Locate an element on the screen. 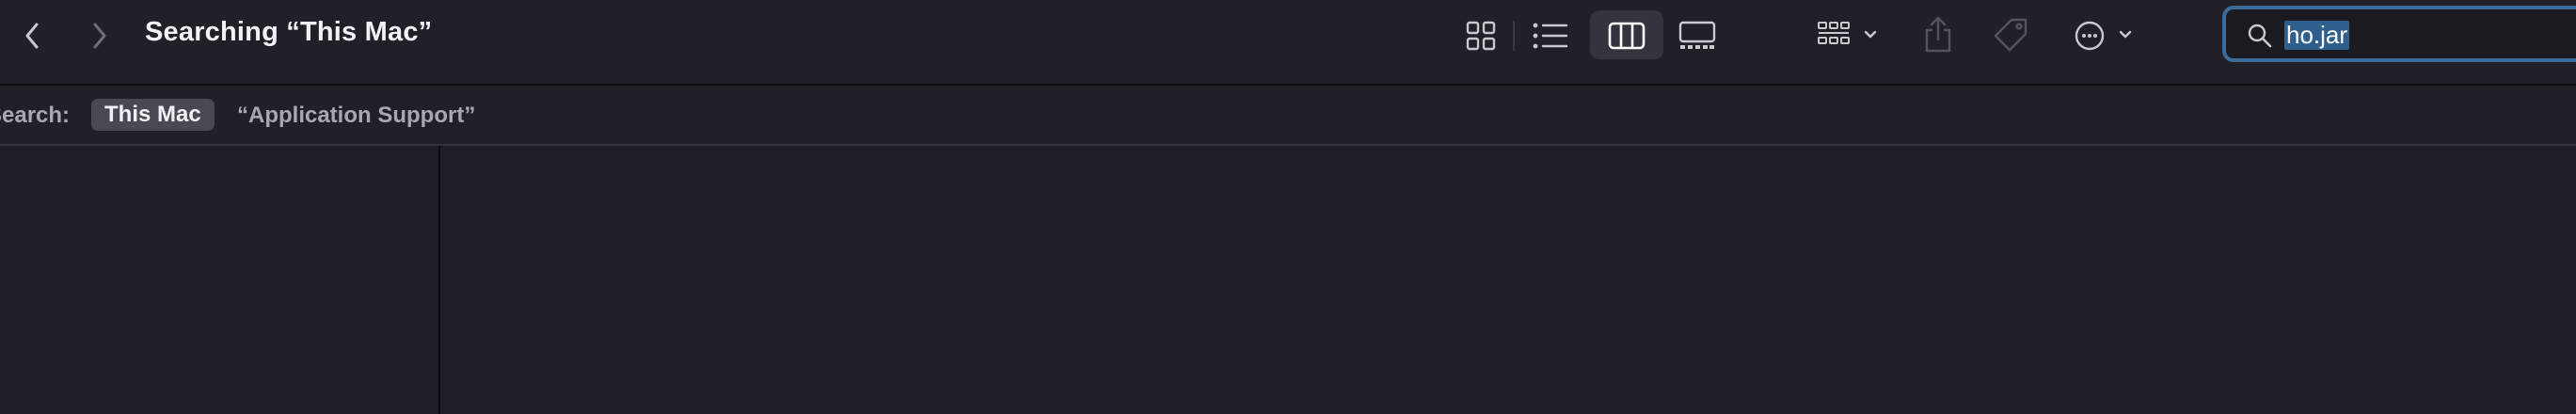 The width and height of the screenshot is (2576, 414). gallery-view-icon is located at coordinates (1697, 35).